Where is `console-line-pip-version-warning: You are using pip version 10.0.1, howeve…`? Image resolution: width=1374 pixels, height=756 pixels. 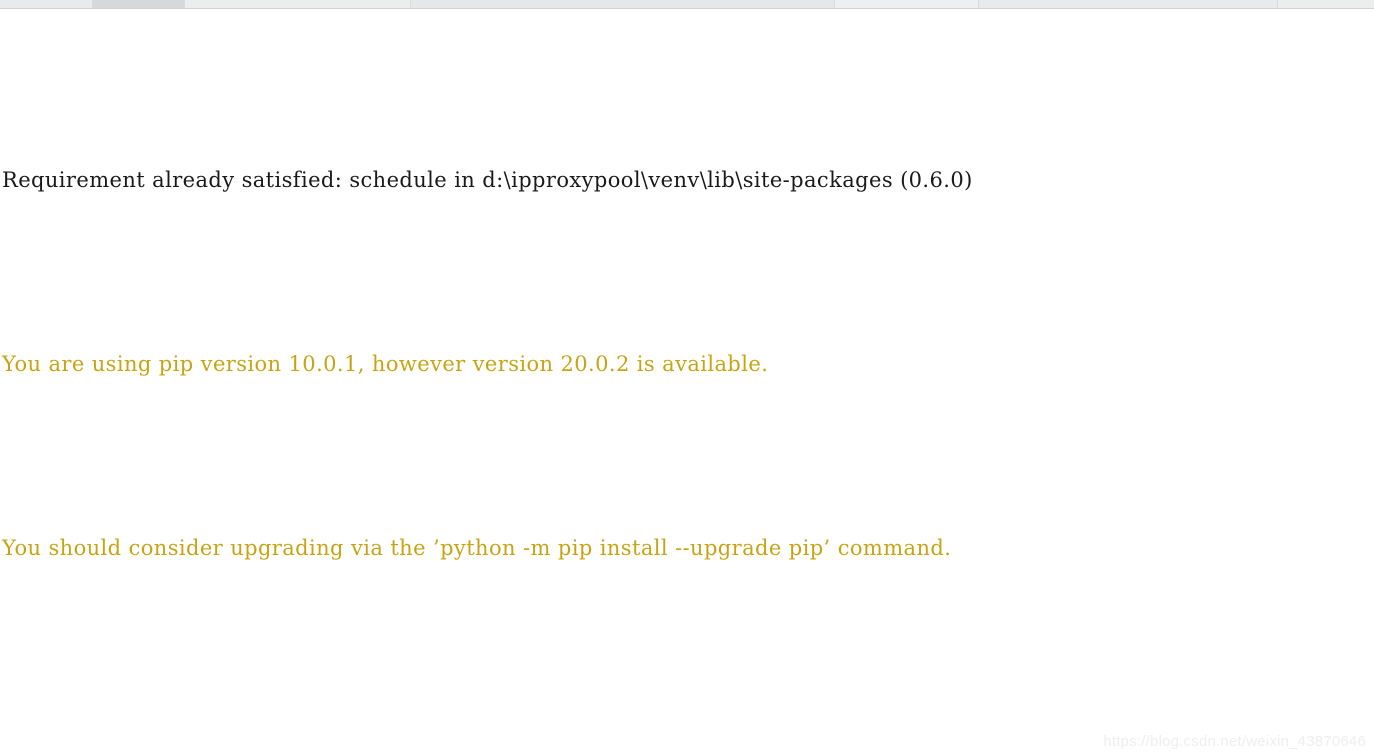
console-line-pip-version-warning: You are using pip version 10.0.1, howeve… is located at coordinates (385, 364).